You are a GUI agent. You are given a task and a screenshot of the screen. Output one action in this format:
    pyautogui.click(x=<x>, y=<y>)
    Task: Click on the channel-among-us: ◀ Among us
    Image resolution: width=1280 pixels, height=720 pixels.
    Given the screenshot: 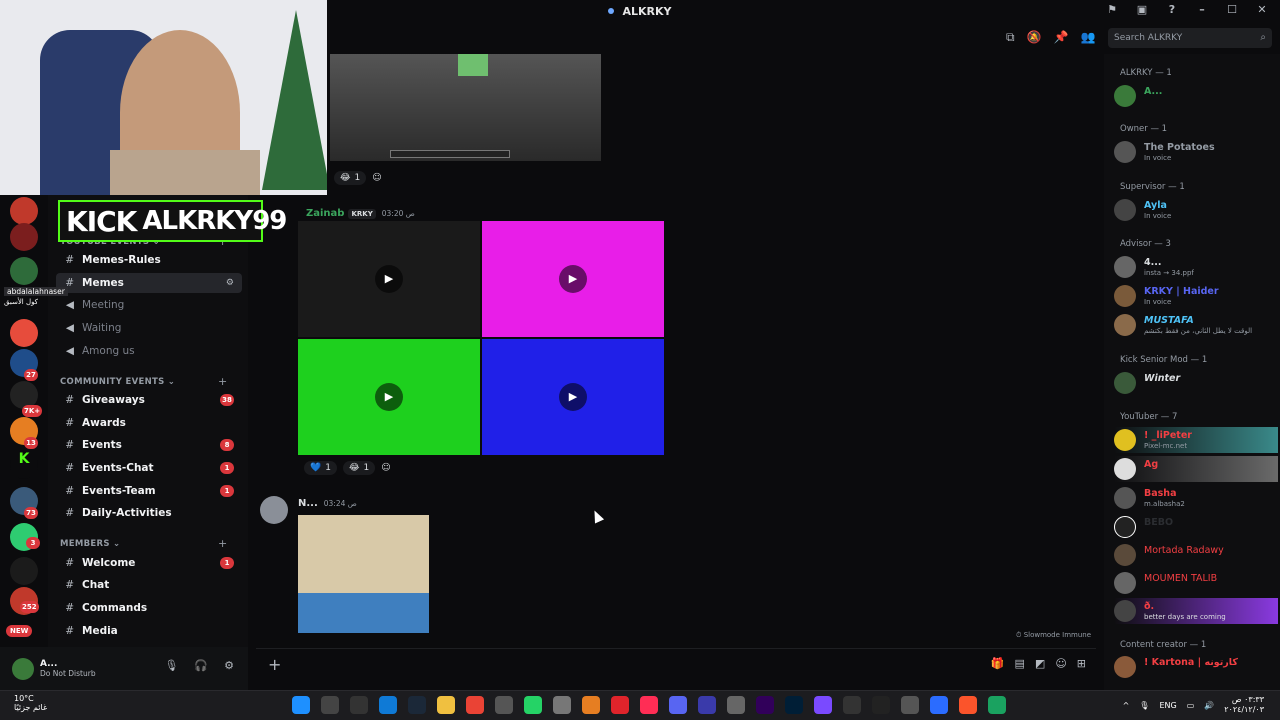 What is the action you would take?
    pyautogui.click(x=149, y=351)
    